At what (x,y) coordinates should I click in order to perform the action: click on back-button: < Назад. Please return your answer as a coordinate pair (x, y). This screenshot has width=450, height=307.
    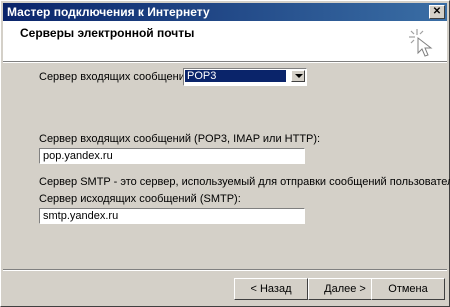
    Looking at the image, I should click on (271, 289).